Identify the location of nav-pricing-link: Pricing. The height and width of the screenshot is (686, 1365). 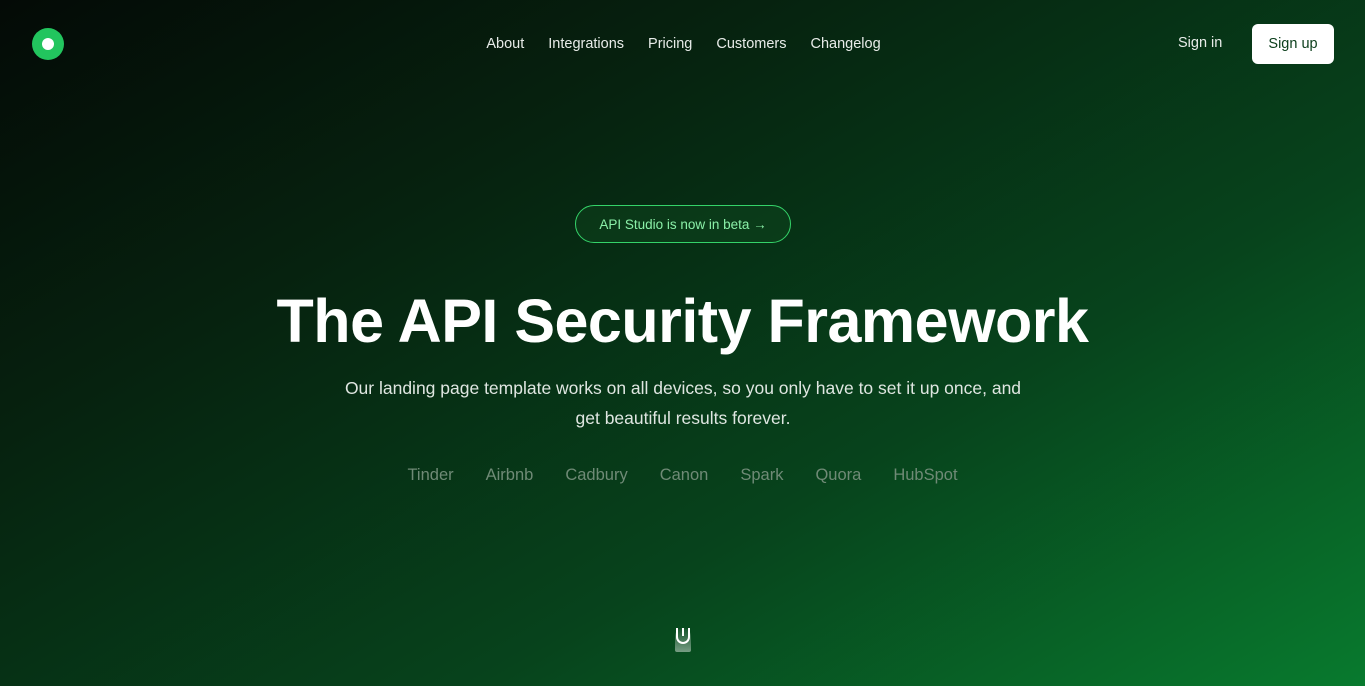
(670, 44).